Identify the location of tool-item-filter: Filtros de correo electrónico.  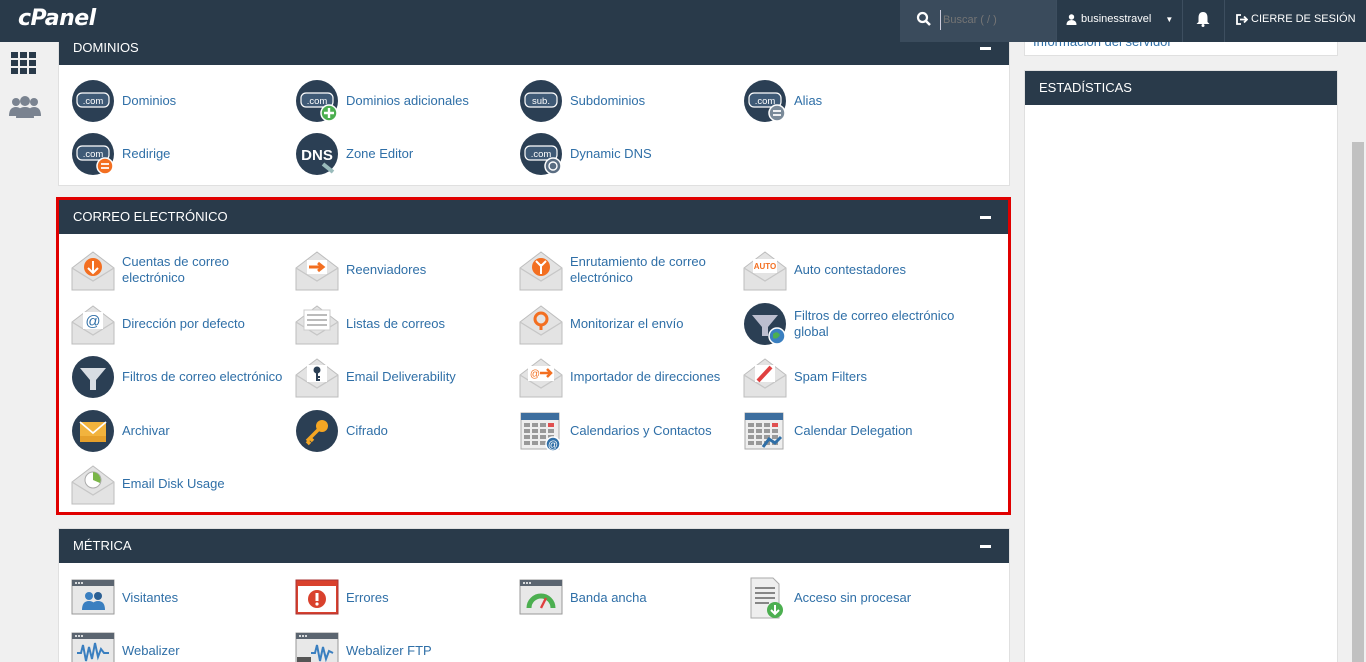
(183, 377).